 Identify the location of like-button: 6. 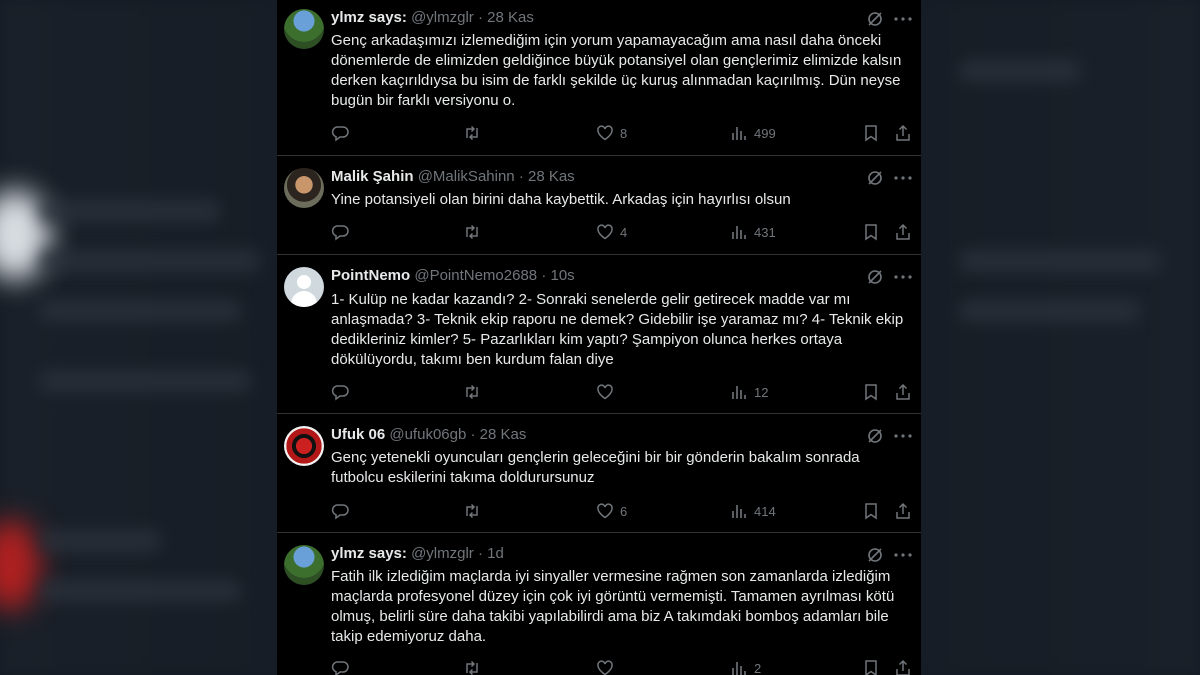
(611, 511).